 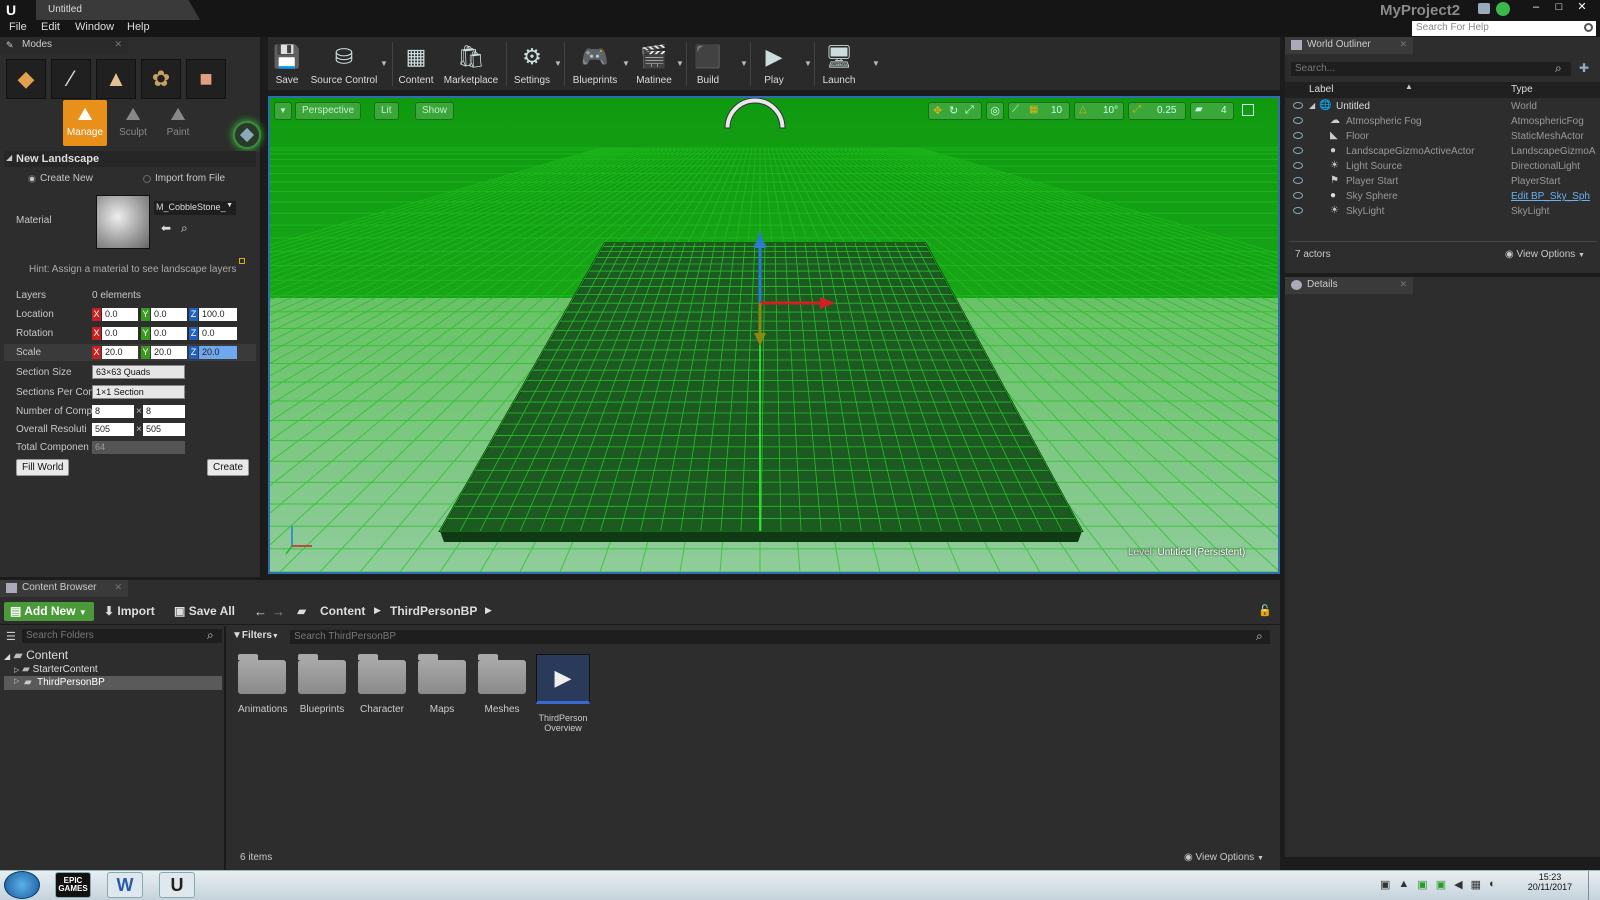 What do you see at coordinates (442, 684) in the screenshot?
I see `asset-tile: Maps` at bounding box center [442, 684].